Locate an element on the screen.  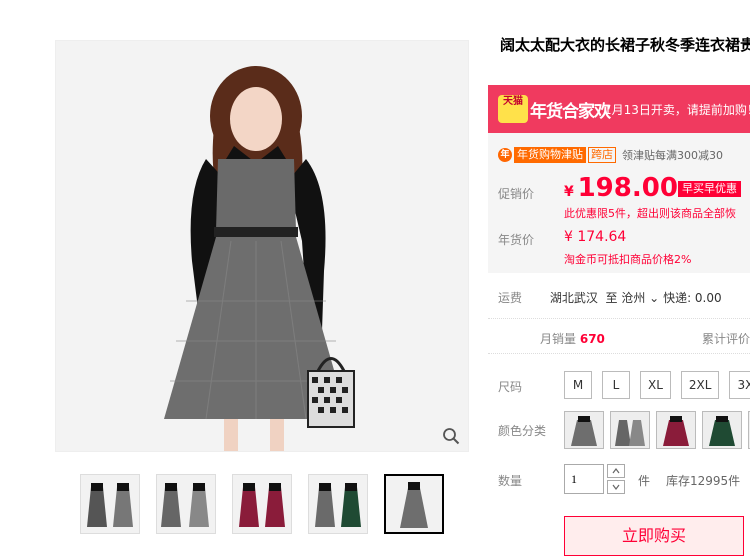
sale-price-value: 198.00 is located at coordinates (627, 188).